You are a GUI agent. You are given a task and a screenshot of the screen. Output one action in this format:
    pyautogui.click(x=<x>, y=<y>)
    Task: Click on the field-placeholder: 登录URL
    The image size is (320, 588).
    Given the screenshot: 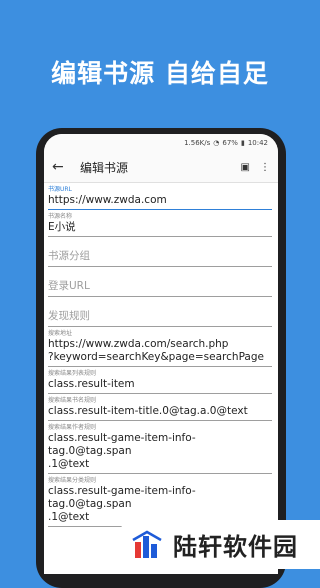 What is the action you would take?
    pyautogui.click(x=160, y=283)
    